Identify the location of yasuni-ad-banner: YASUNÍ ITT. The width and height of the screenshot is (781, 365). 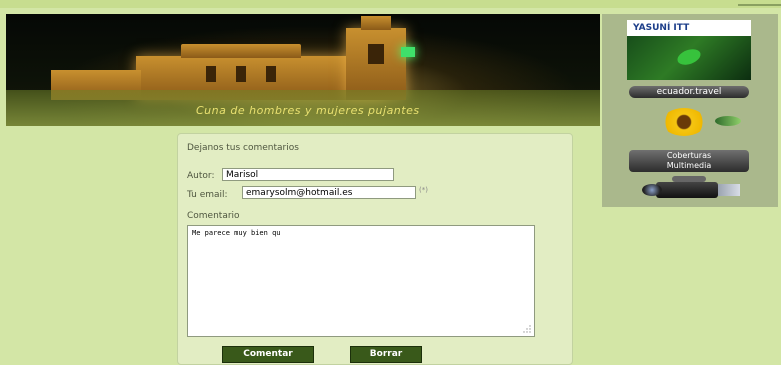
(689, 50).